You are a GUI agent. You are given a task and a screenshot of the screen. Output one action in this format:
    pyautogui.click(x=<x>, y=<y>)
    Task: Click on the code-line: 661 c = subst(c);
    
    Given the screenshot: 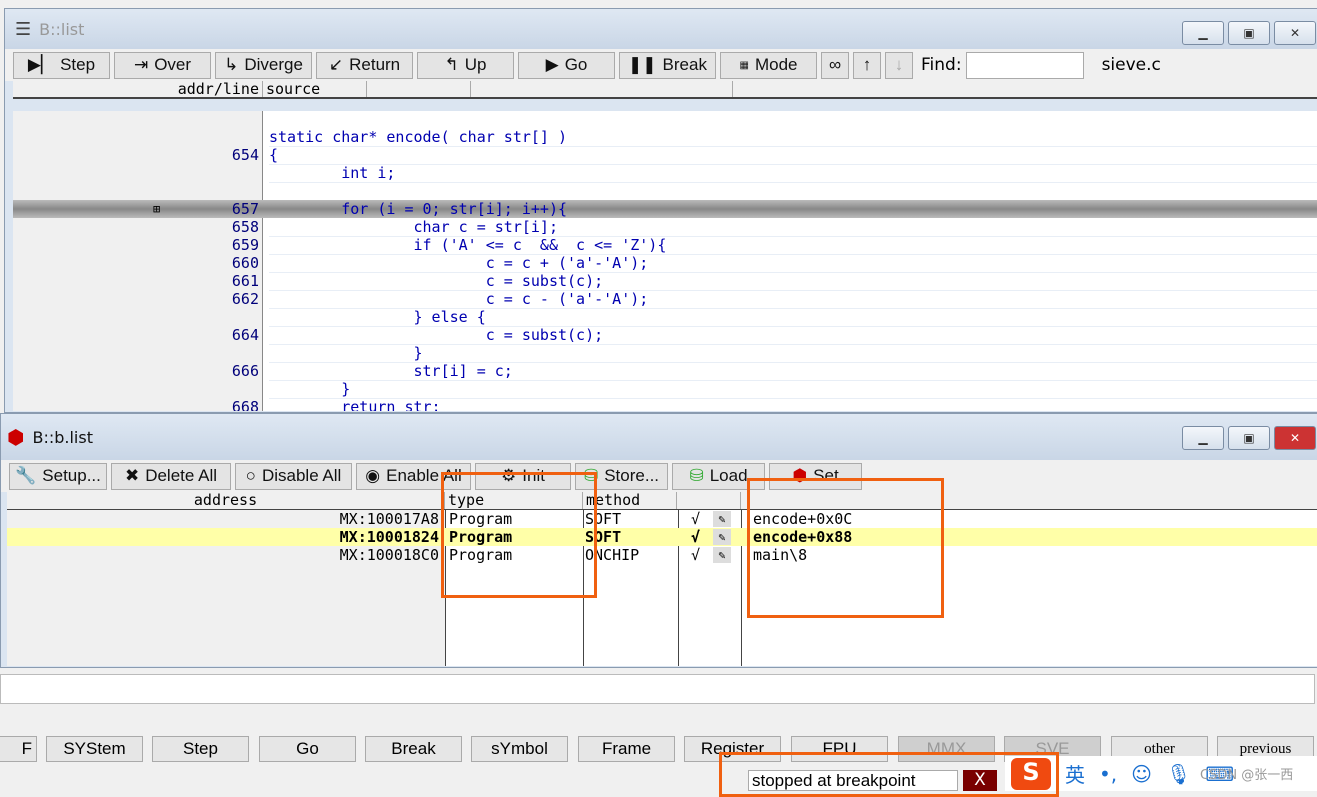 What is the action you would take?
    pyautogui.click(x=665, y=281)
    